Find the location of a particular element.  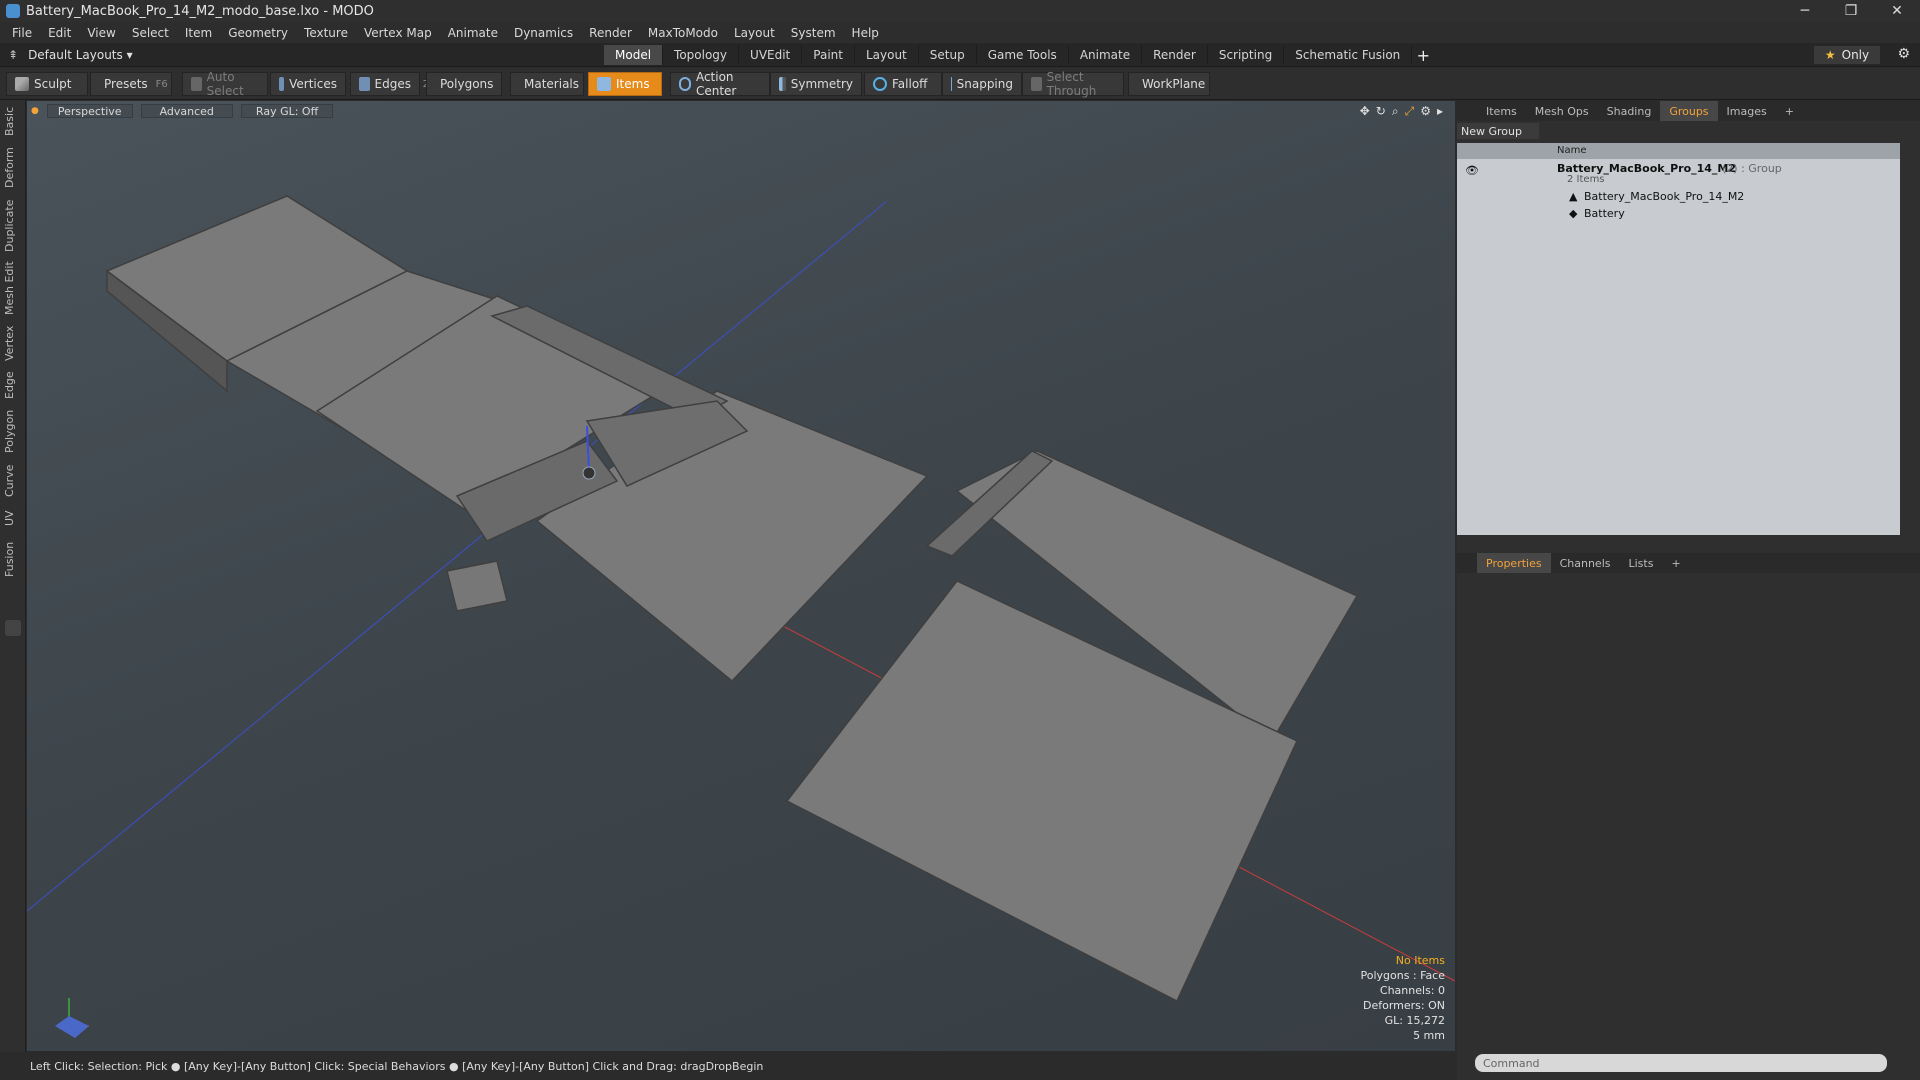

gear-icon: ⚙ is located at coordinates (1903, 54).